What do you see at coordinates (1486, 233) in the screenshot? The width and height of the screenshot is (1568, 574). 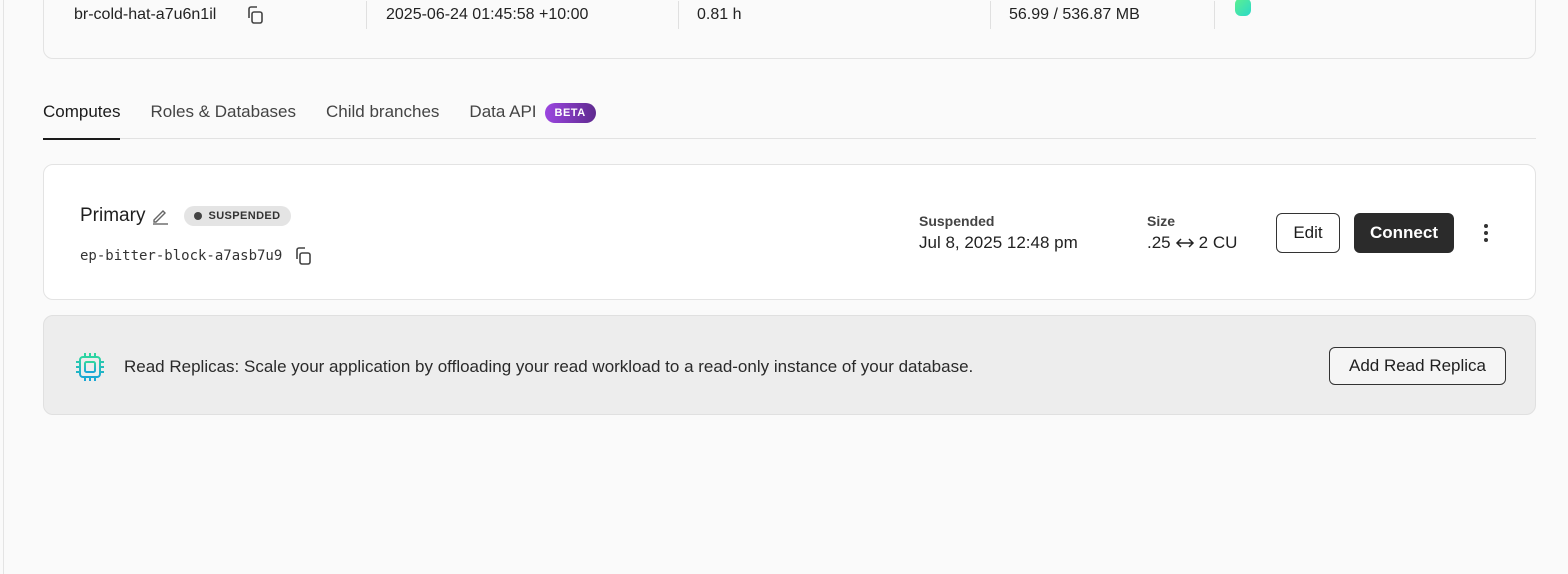 I see `more-options-icon` at bounding box center [1486, 233].